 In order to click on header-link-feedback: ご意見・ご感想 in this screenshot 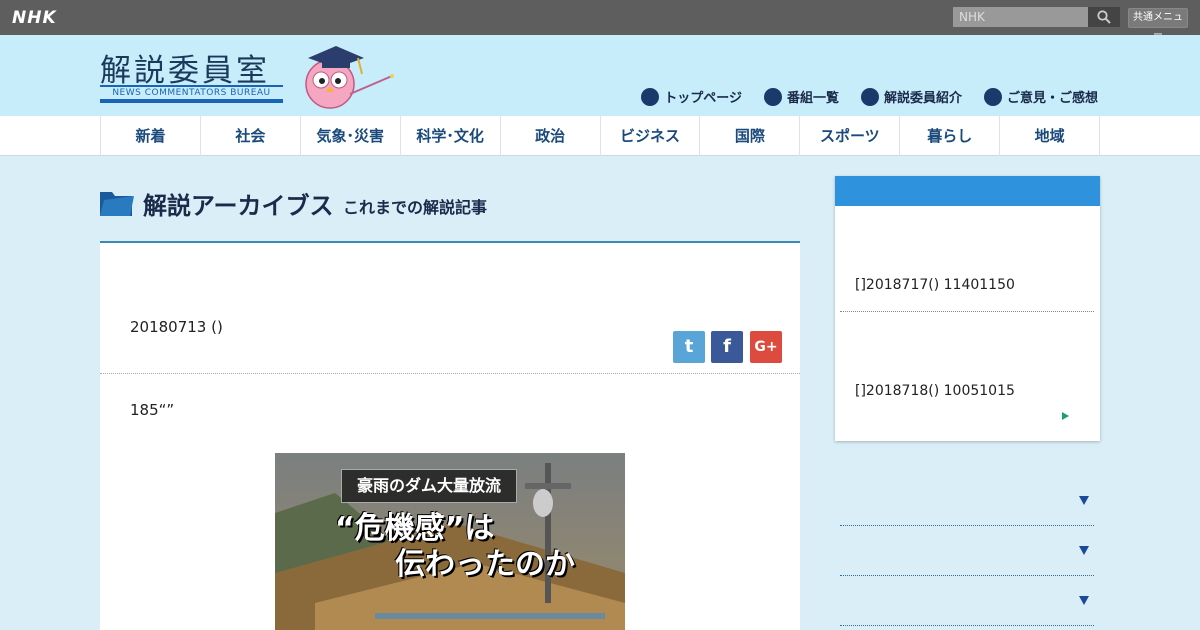, I will do `click(1040, 96)`.